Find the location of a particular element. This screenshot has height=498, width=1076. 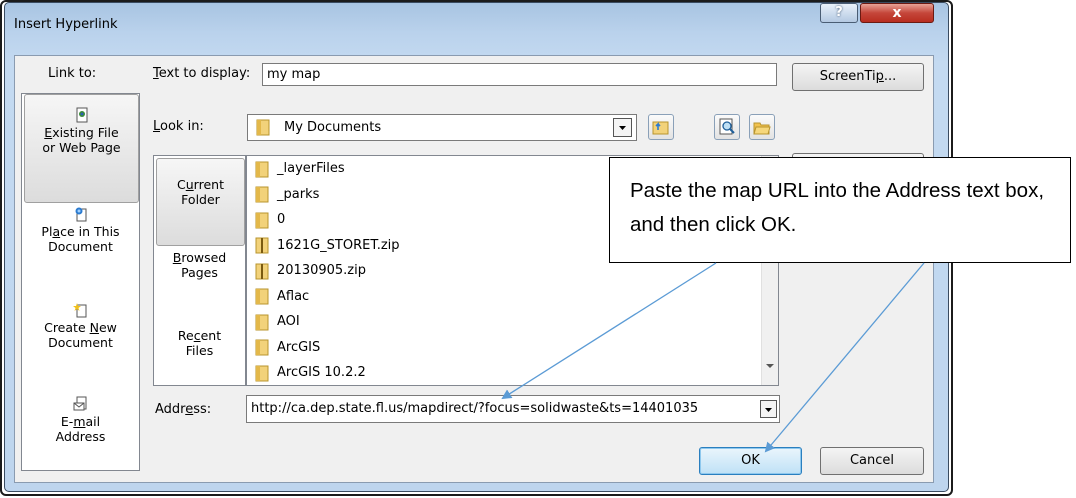

link-to-email-address: E-mail Address is located at coordinates (80, 431).